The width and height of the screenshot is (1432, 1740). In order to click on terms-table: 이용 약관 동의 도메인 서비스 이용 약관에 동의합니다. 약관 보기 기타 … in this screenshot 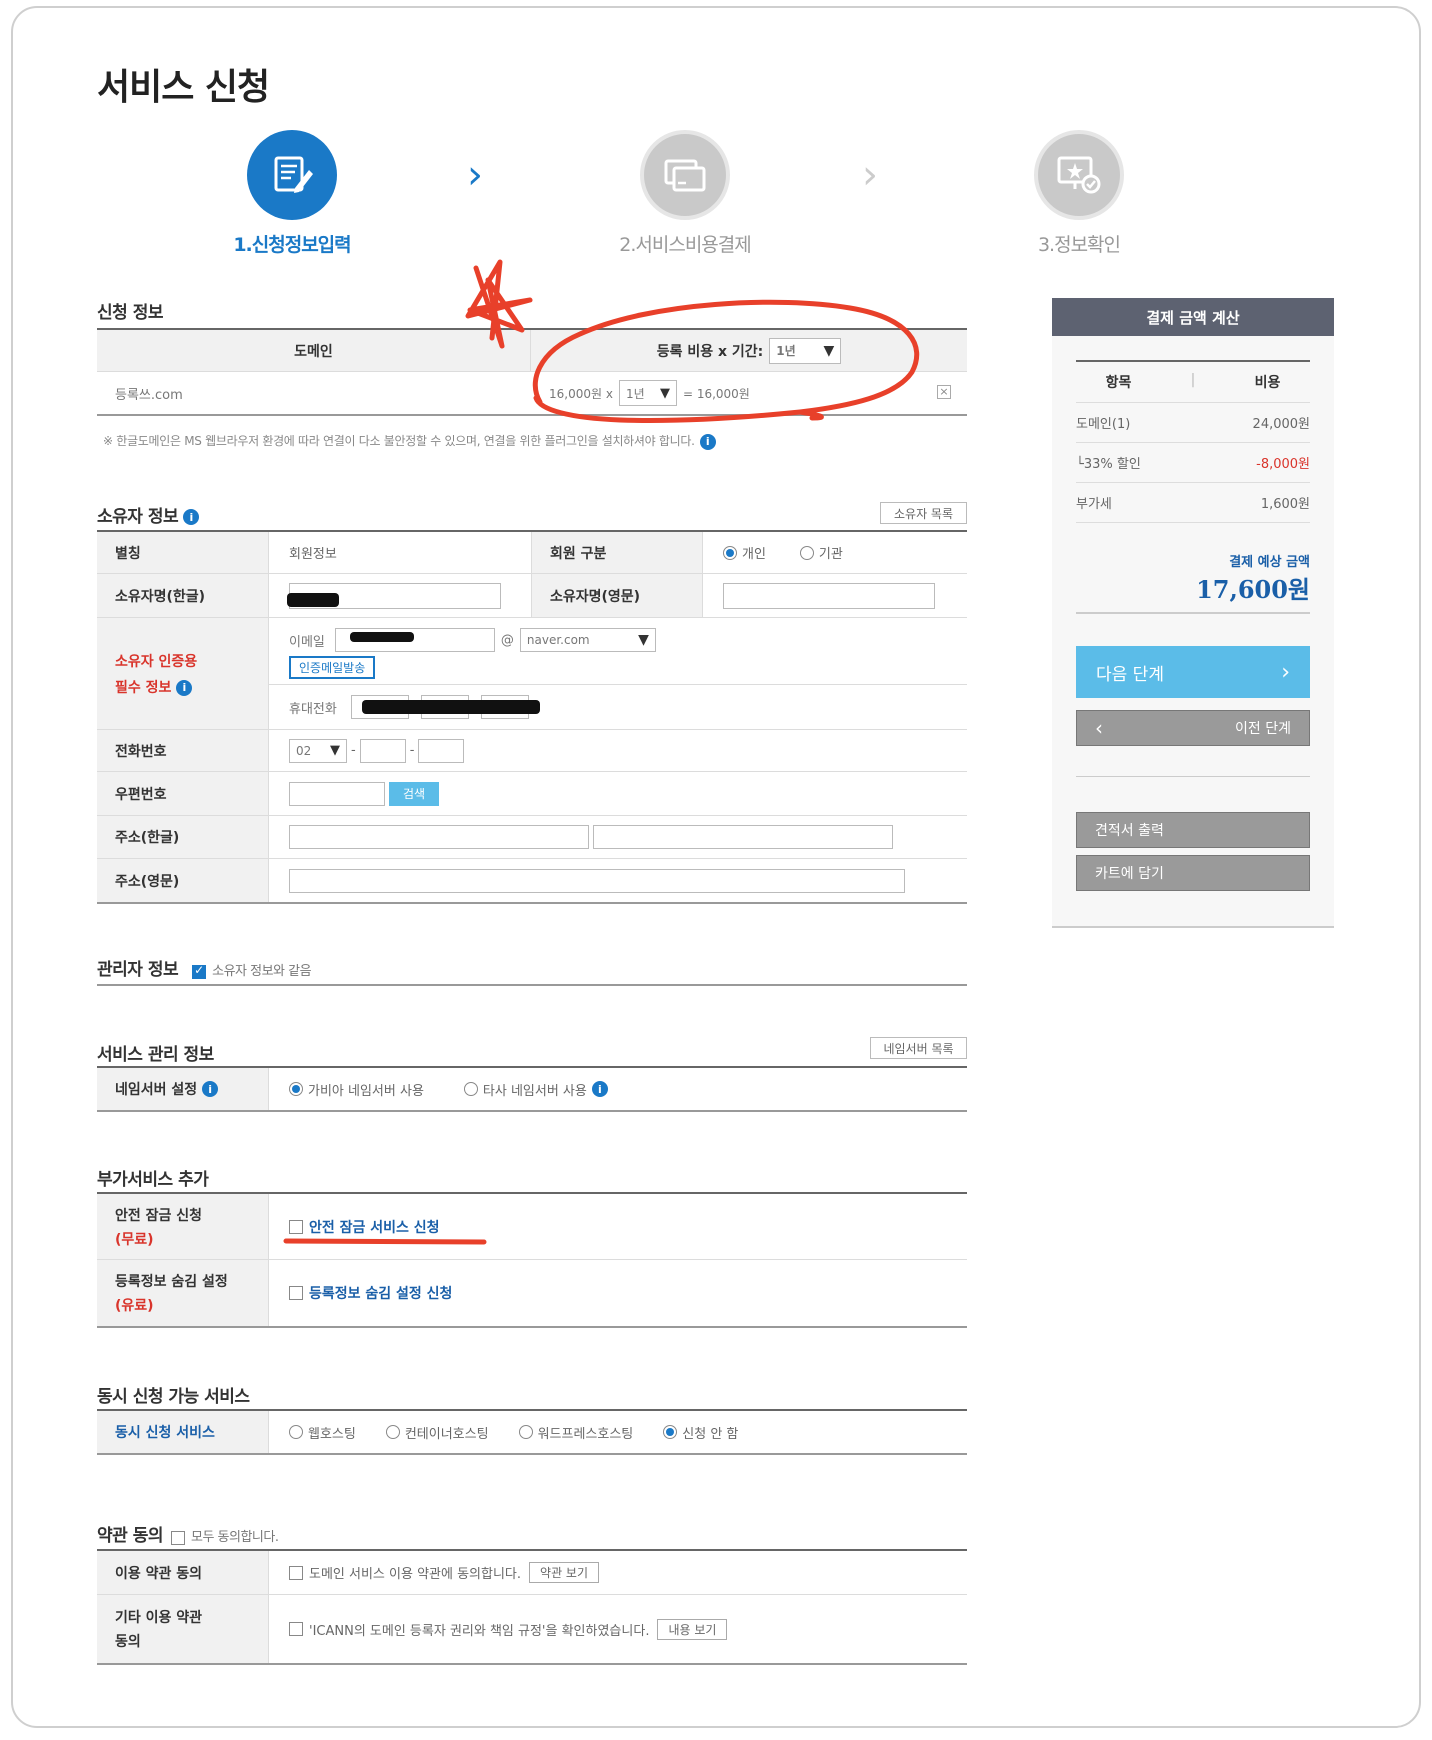, I will do `click(532, 1607)`.